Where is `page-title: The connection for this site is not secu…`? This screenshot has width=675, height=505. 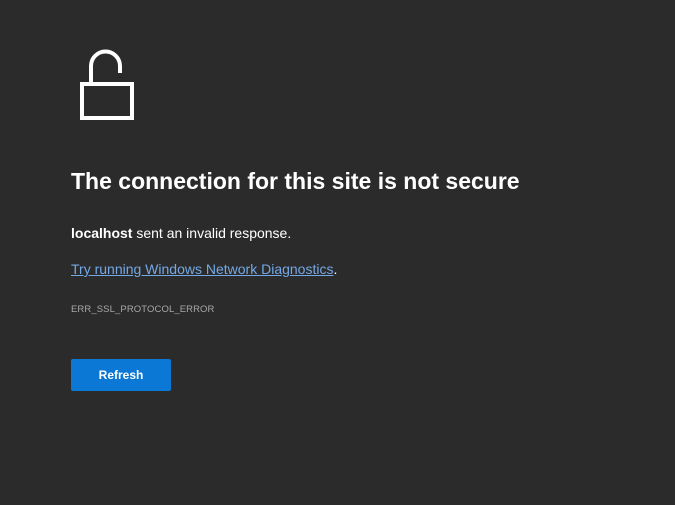
page-title: The connection for this site is not secu… is located at coordinates (295, 181).